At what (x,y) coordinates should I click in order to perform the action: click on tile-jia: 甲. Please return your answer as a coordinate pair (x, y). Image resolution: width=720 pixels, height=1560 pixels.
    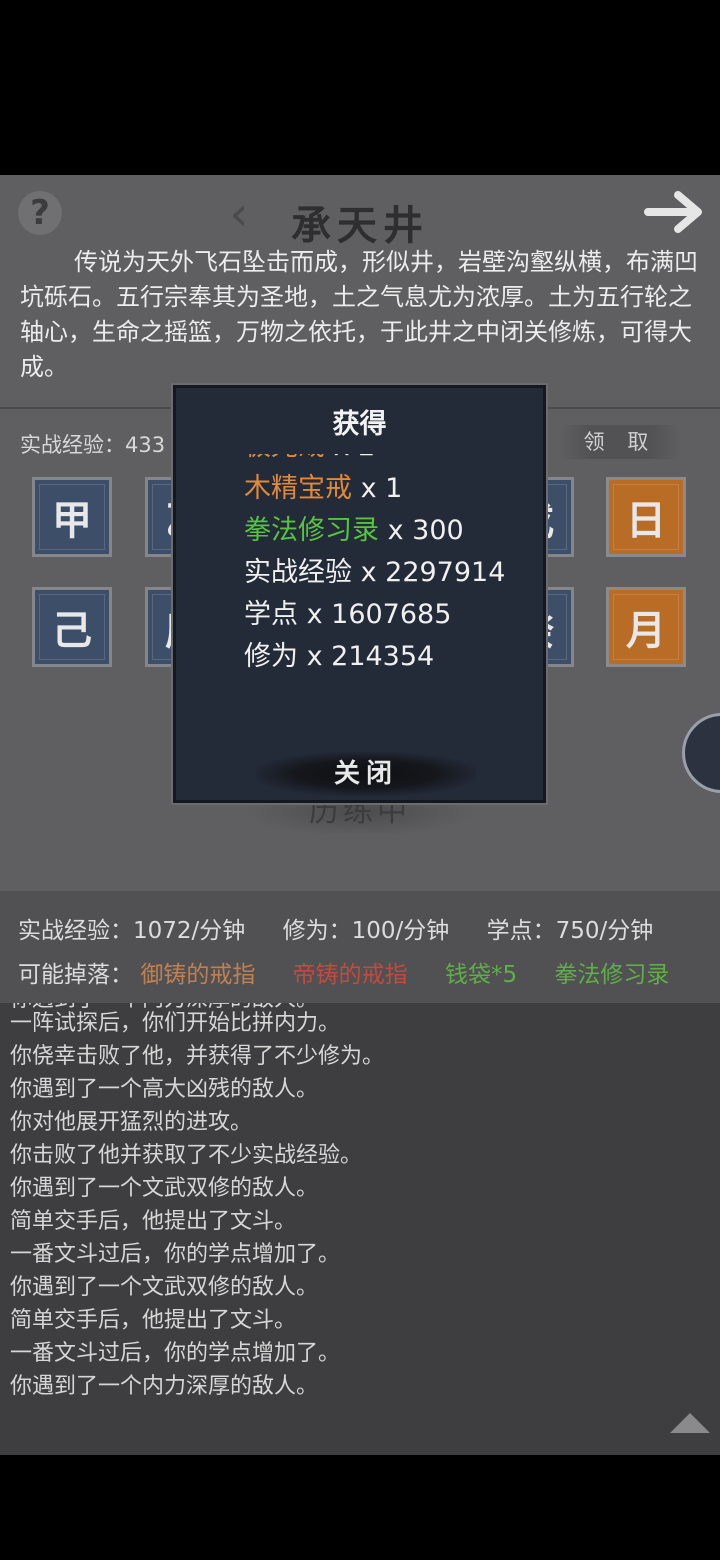
    Looking at the image, I should click on (72, 517).